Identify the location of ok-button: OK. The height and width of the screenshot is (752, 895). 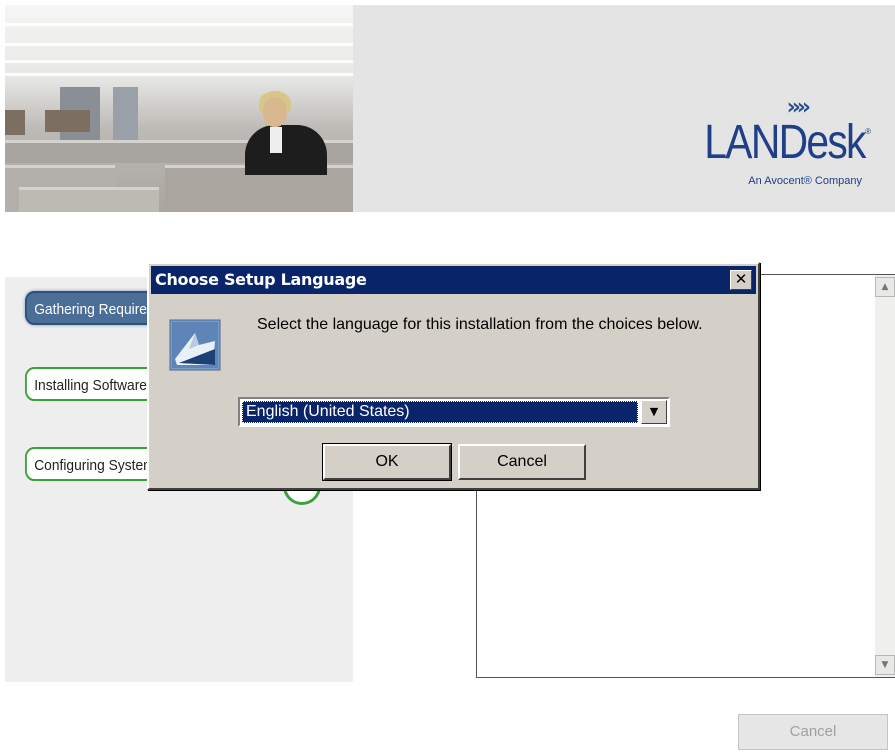
(387, 462).